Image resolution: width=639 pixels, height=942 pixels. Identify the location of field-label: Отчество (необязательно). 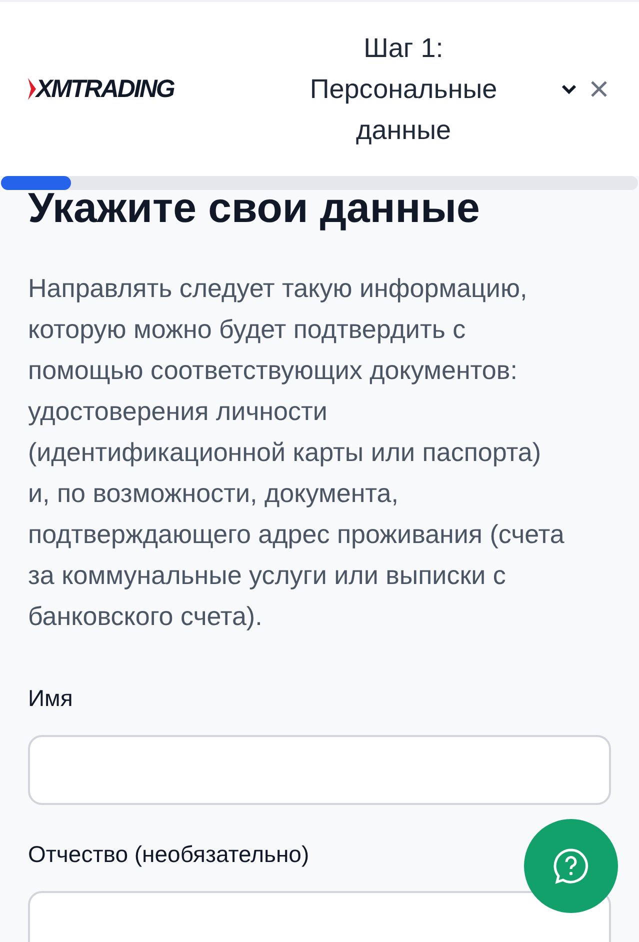
(169, 854).